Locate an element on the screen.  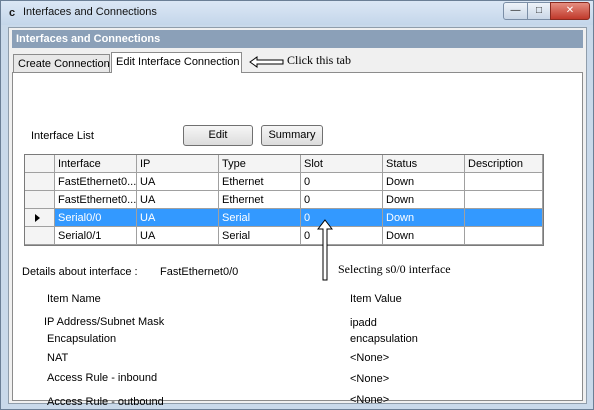
row-header-corner is located at coordinates (40, 164).